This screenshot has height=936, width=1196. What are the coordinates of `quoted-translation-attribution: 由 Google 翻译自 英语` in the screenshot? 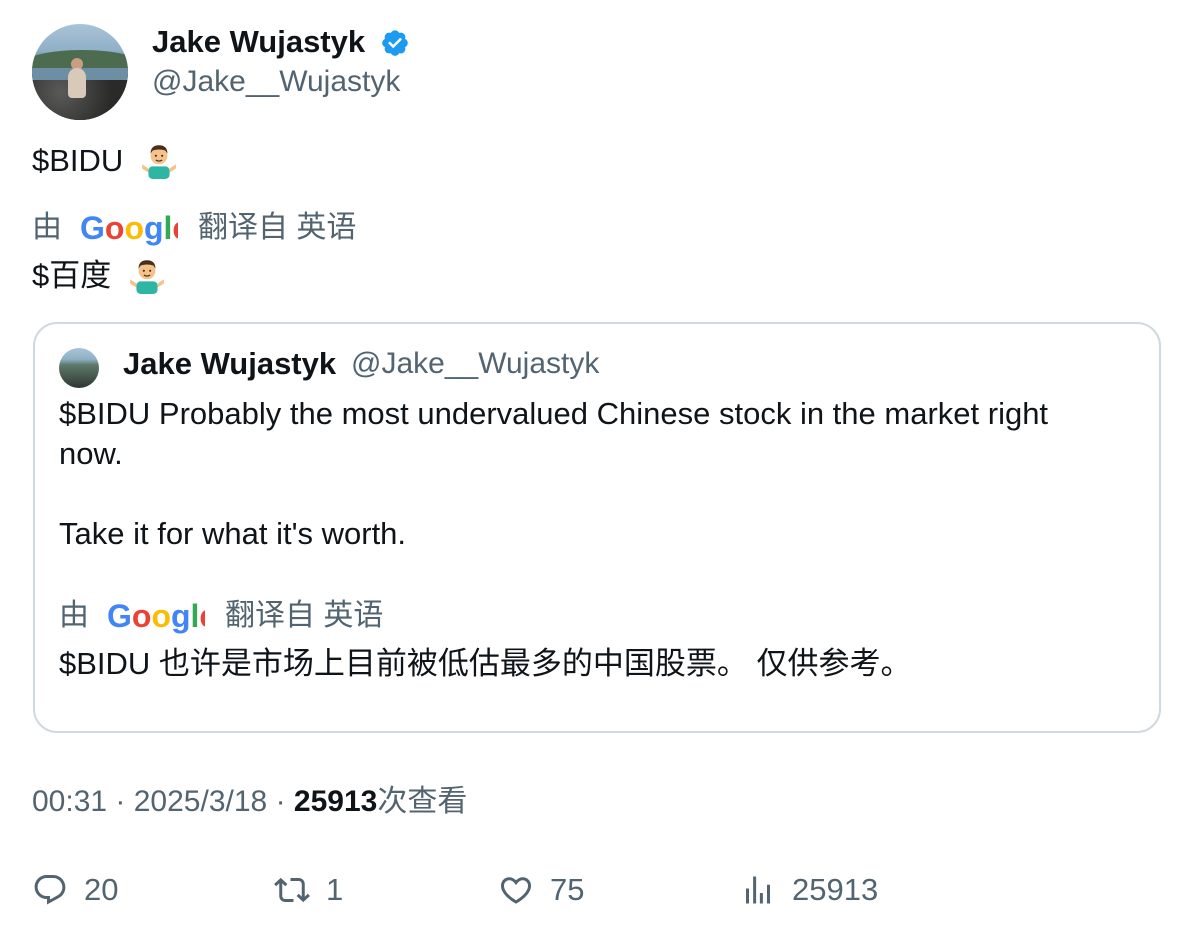 It's located at (221, 616).